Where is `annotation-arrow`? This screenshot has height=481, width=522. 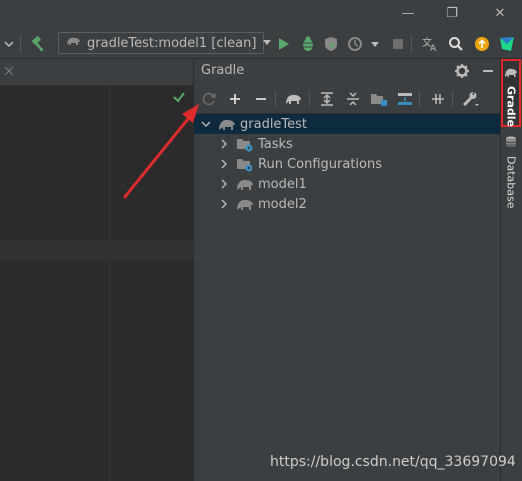 annotation-arrow is located at coordinates (160, 151).